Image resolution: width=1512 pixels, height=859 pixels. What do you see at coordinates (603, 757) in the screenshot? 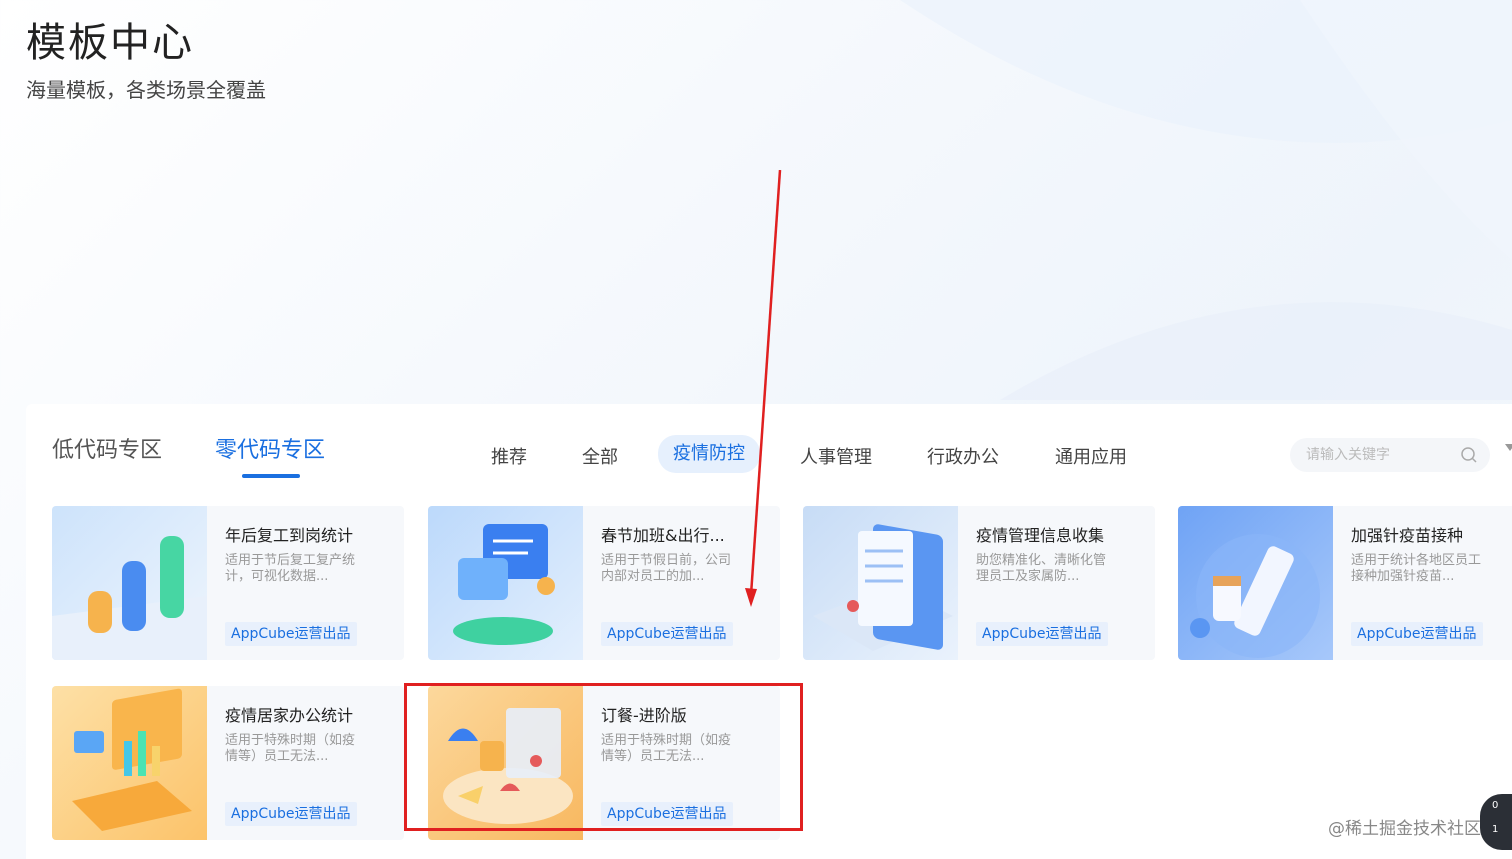
I see `annotation-highlight-box` at bounding box center [603, 757].